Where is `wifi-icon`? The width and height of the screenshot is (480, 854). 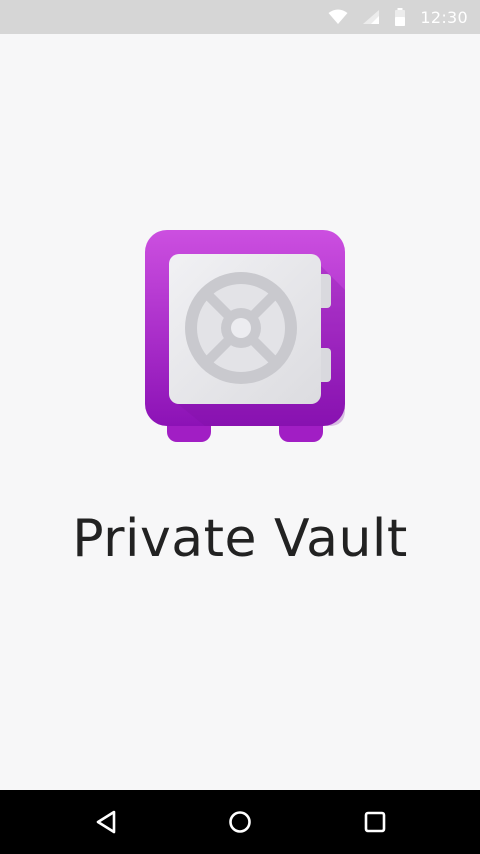 wifi-icon is located at coordinates (338, 17).